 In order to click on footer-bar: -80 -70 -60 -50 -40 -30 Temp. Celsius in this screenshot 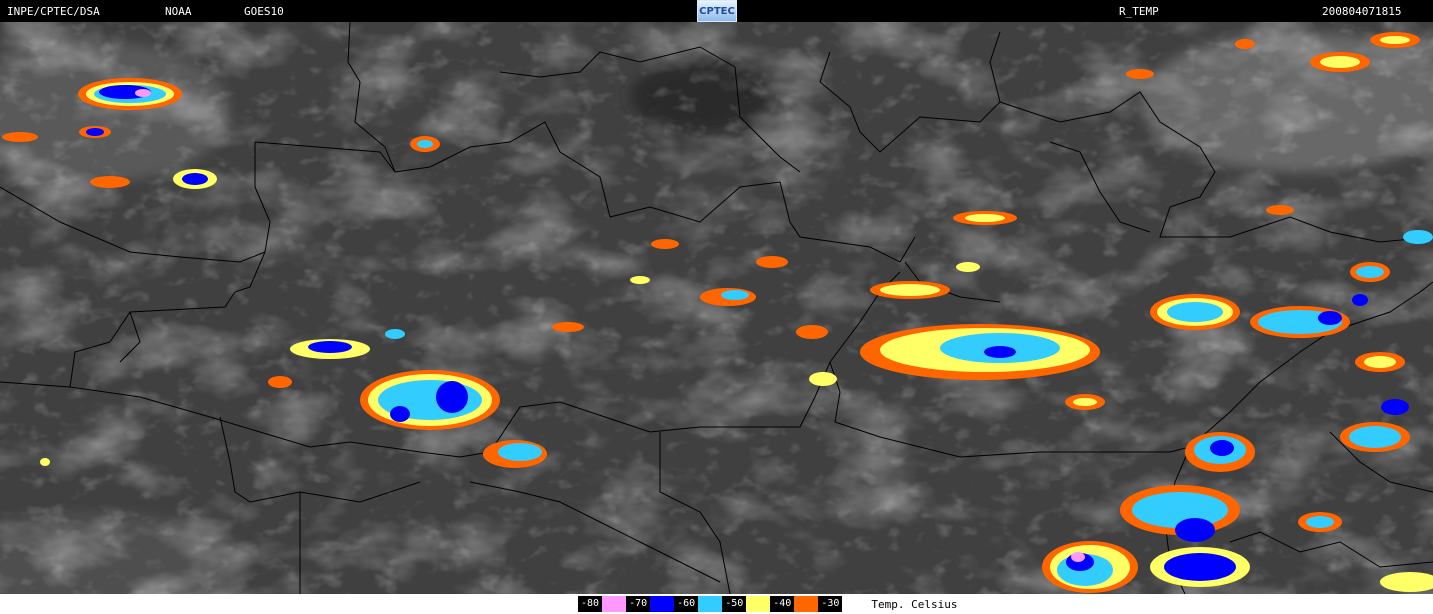, I will do `click(716, 604)`.